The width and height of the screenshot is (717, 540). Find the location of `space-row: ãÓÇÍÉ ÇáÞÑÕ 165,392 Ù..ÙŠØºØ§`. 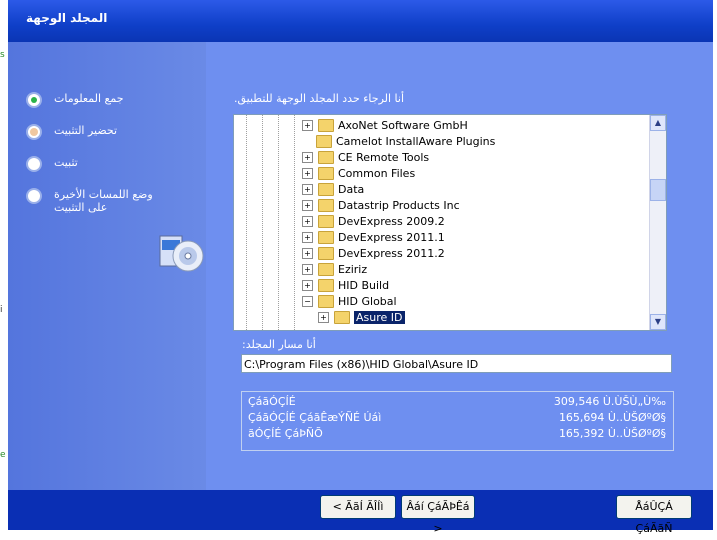

space-row: ãÓÇÍÉ ÇáÞÑÕ 165,392 Ù..ÙŠØºØ§ is located at coordinates (457, 434).